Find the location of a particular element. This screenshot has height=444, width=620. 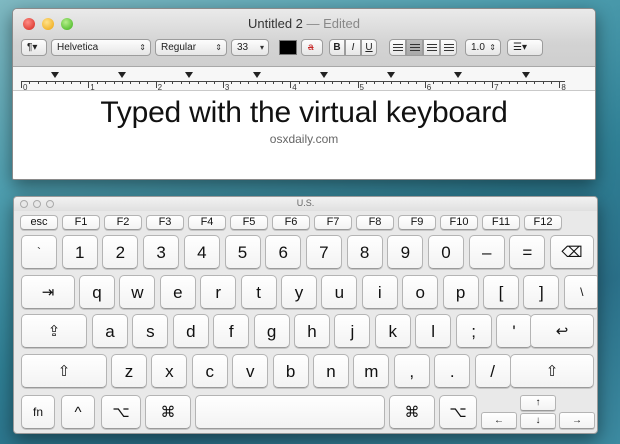

key-3: 3 is located at coordinates (161, 252).